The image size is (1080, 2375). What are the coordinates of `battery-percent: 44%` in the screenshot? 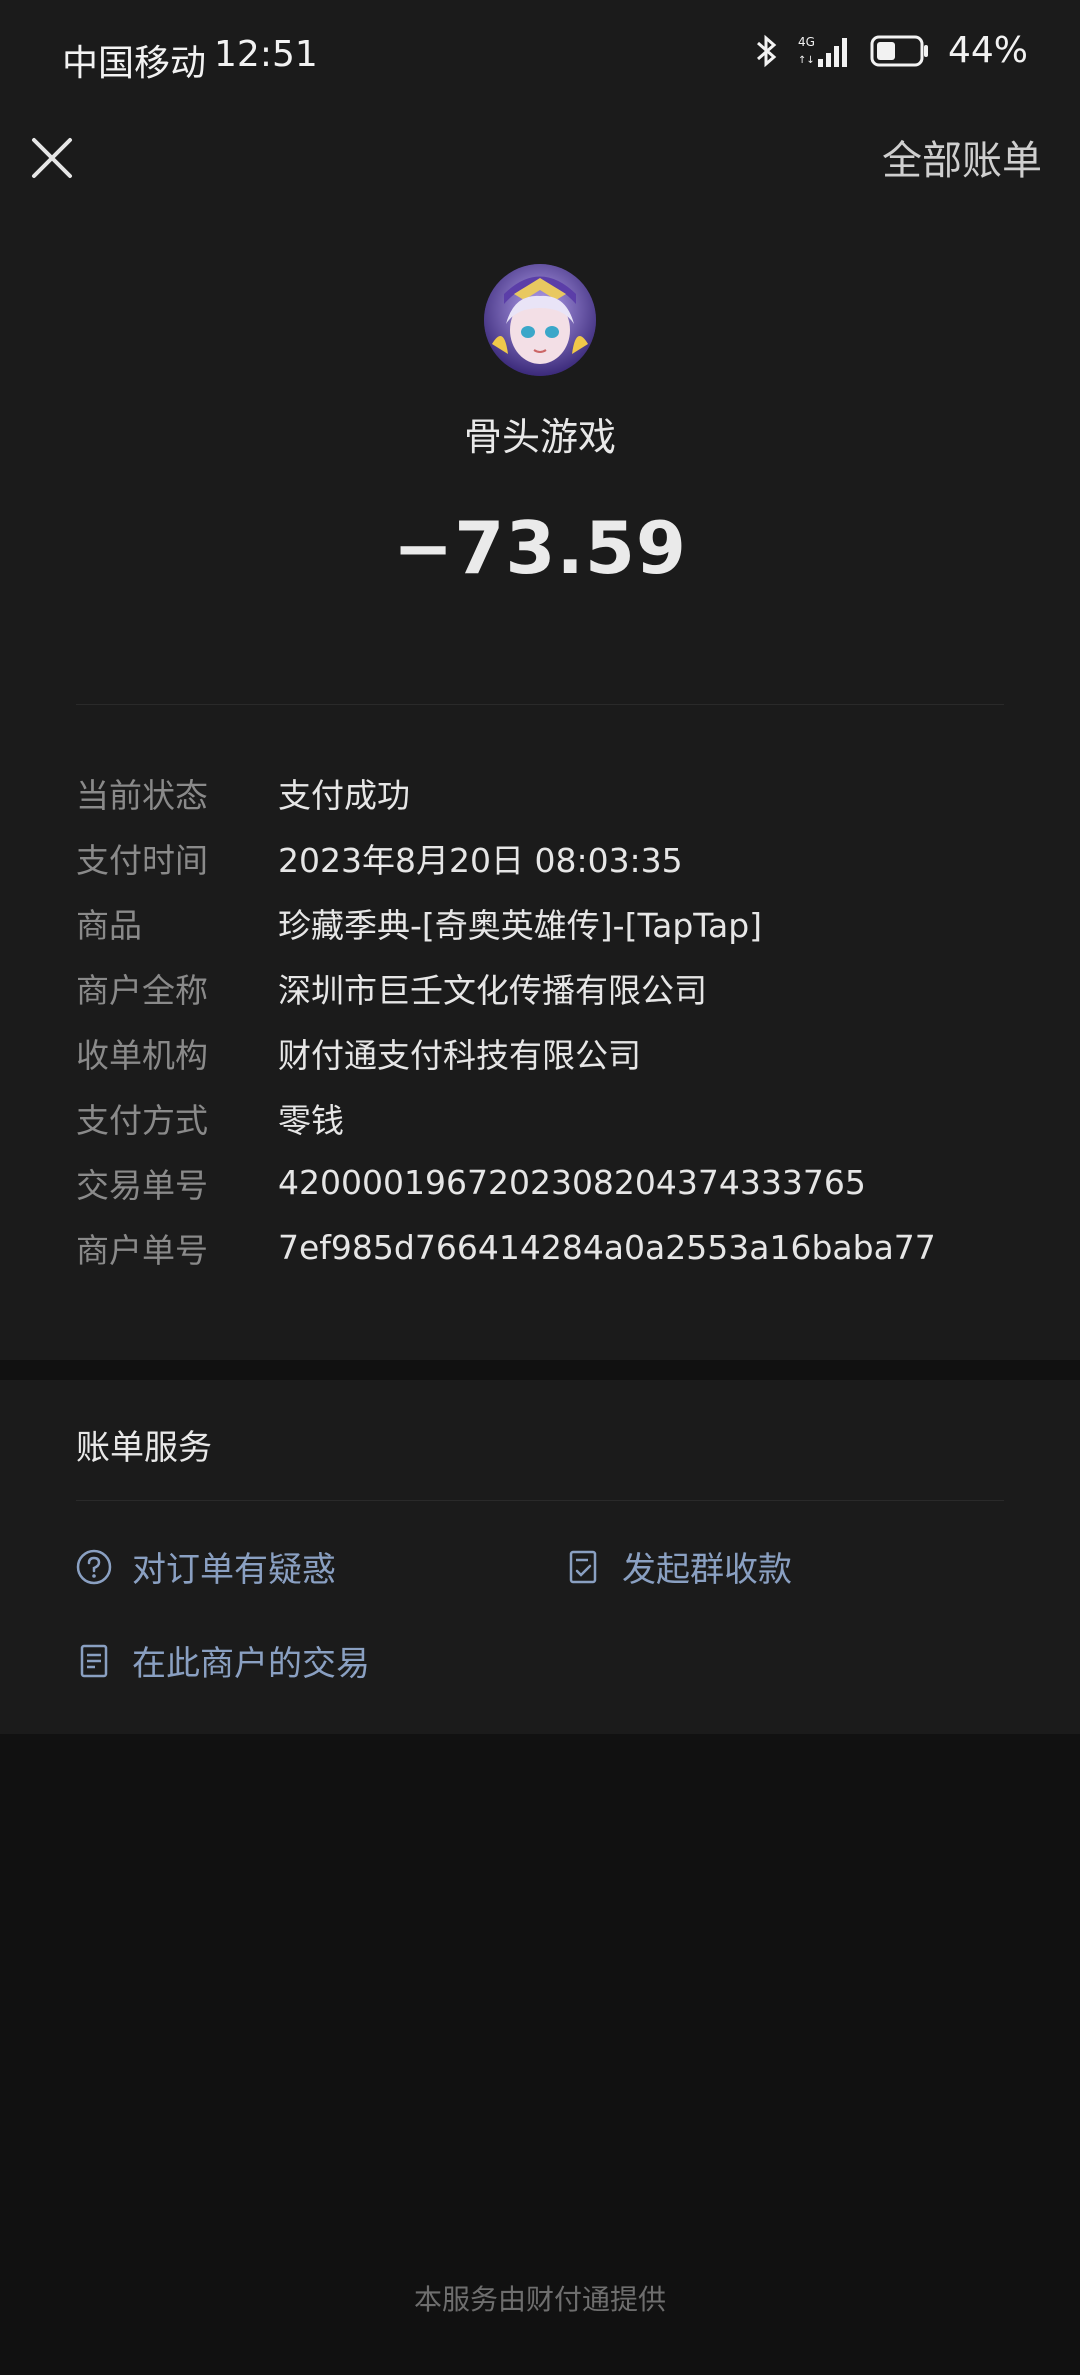 It's located at (987, 50).